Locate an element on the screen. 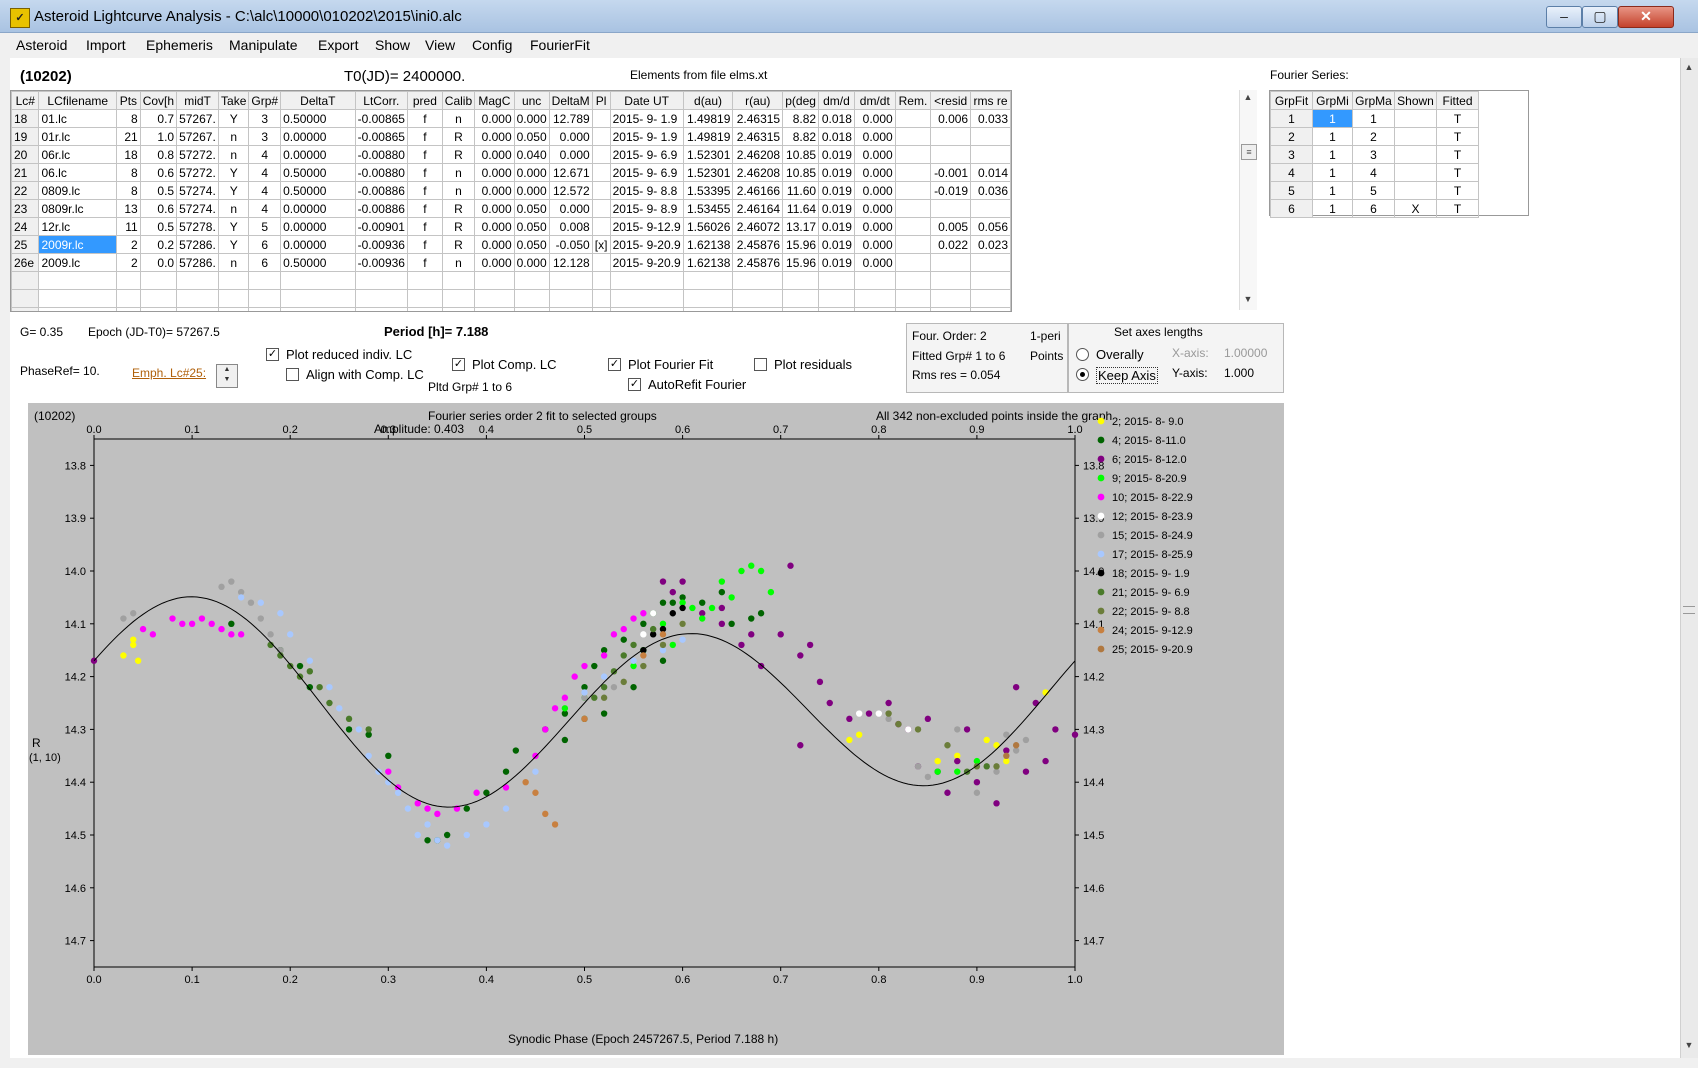 This screenshot has width=1698, height=1068. menu-import: Import is located at coordinates (106, 45).